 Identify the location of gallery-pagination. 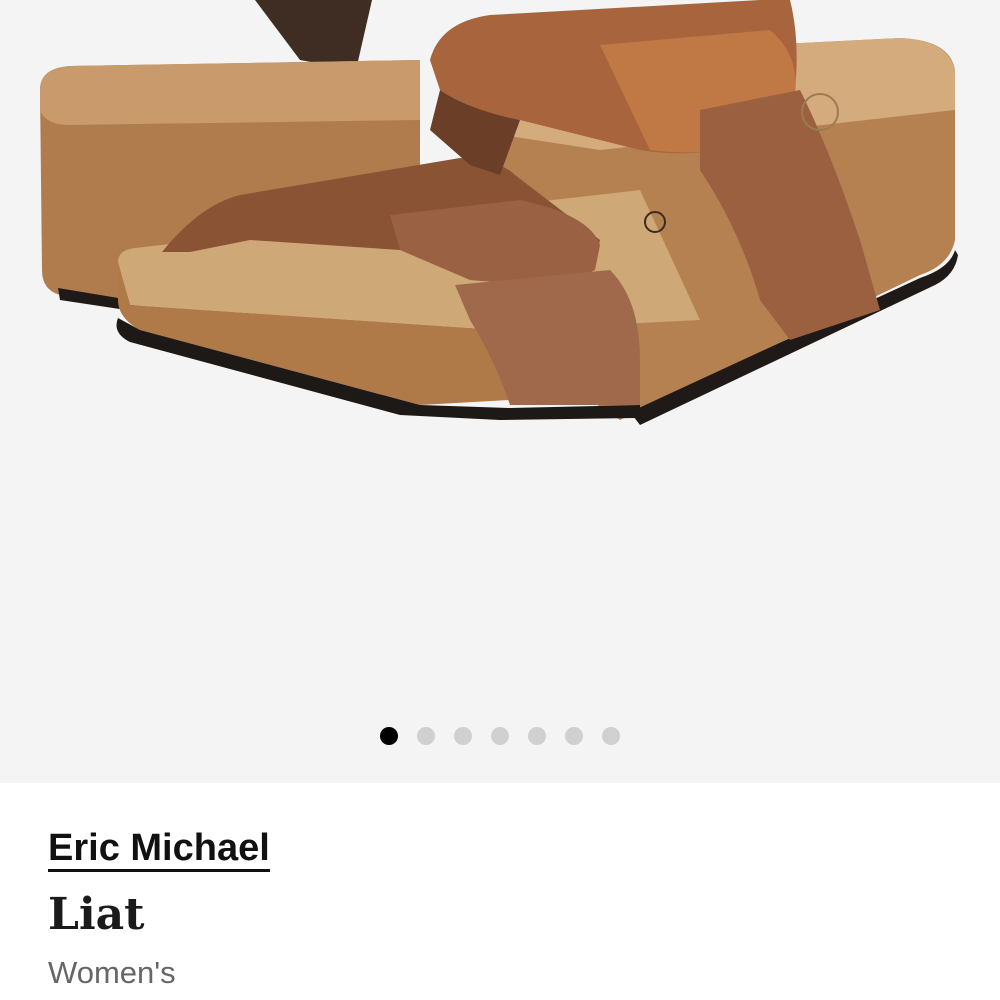
(500, 736).